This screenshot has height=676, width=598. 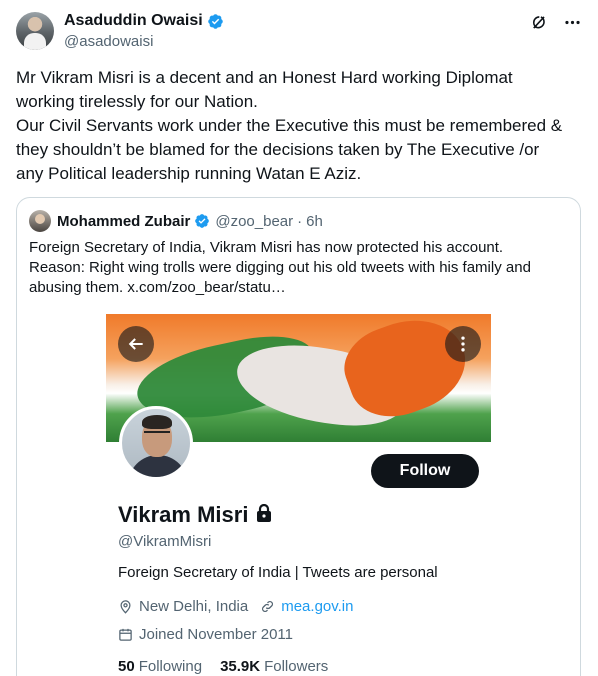 I want to click on more-vertical-icon, so click(x=463, y=344).